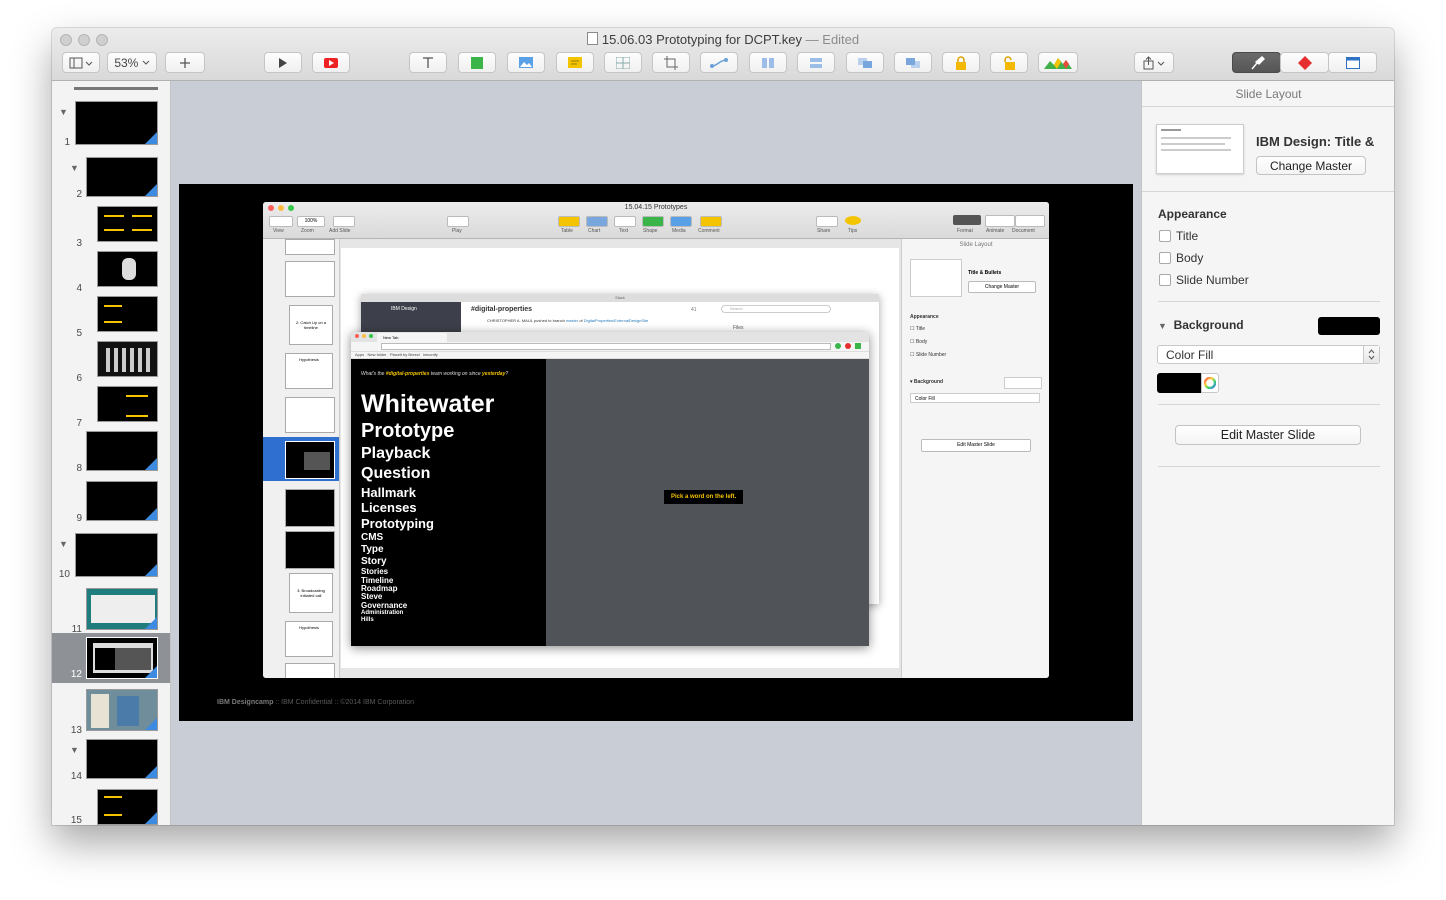 The height and width of the screenshot is (900, 1446). What do you see at coordinates (428, 62) in the screenshot?
I see `text-tool-button` at bounding box center [428, 62].